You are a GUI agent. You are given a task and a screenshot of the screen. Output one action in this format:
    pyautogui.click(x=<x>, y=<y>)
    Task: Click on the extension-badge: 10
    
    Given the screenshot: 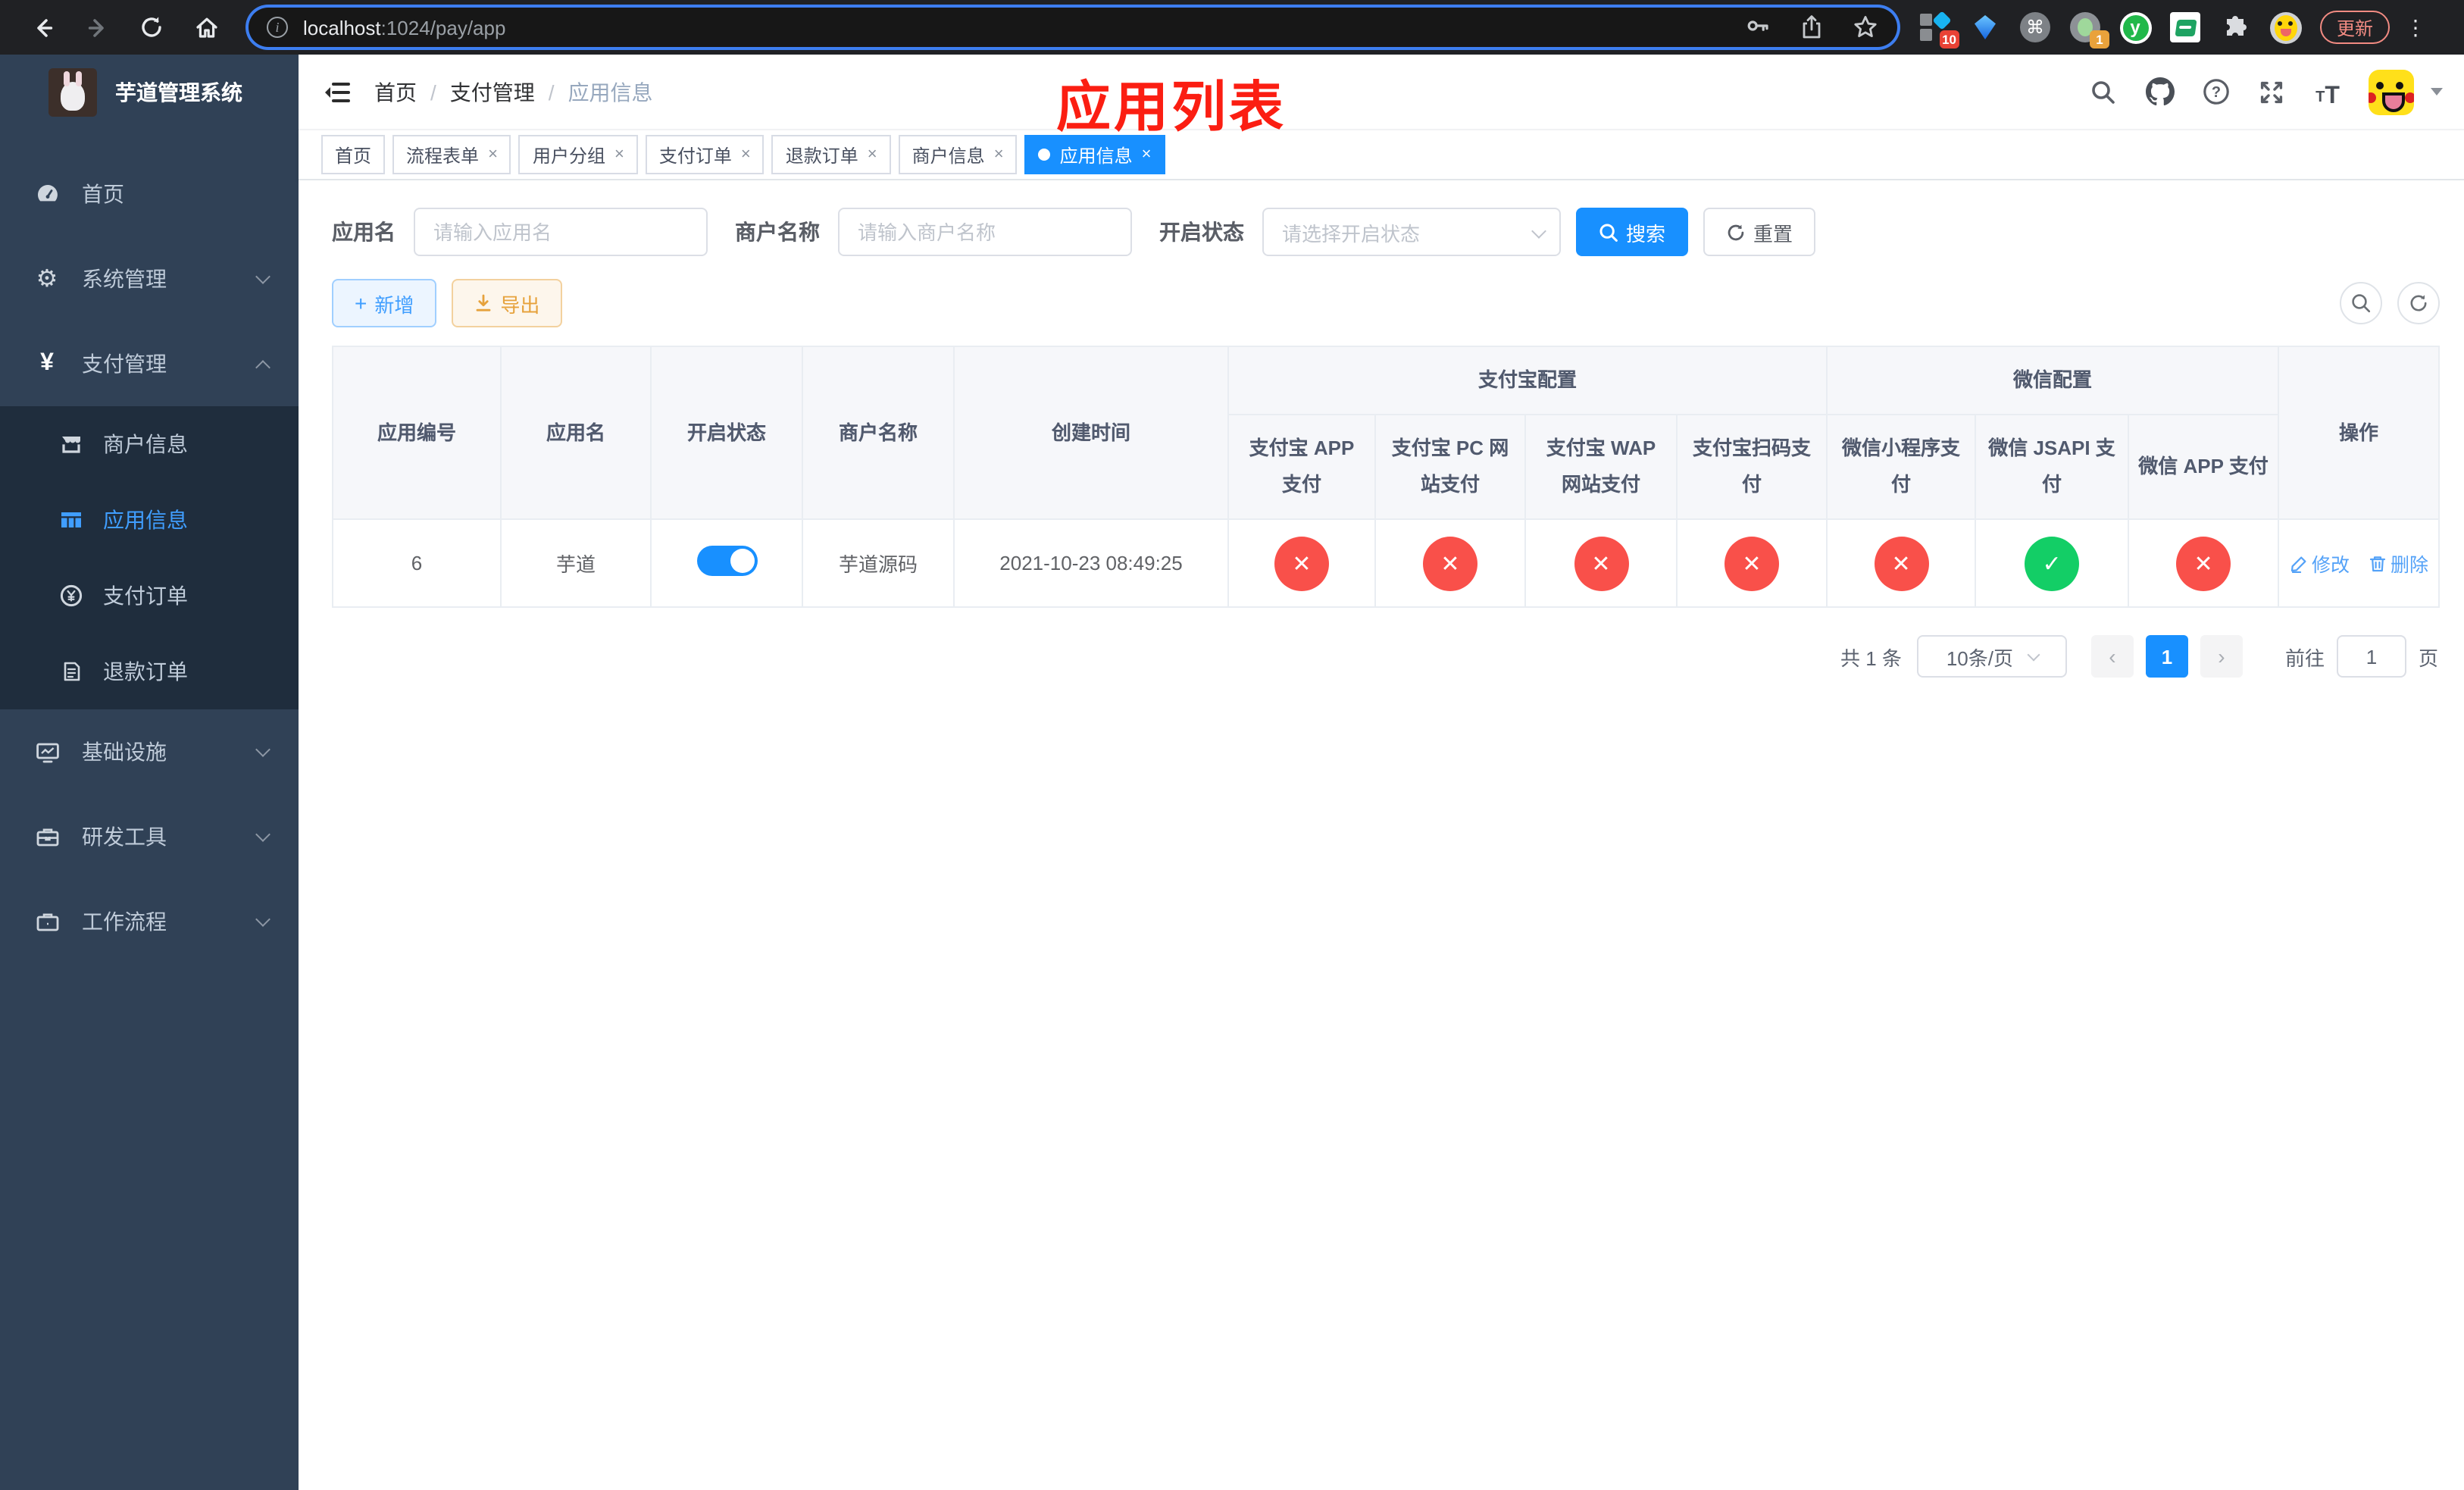 What is the action you would take?
    pyautogui.click(x=1949, y=39)
    